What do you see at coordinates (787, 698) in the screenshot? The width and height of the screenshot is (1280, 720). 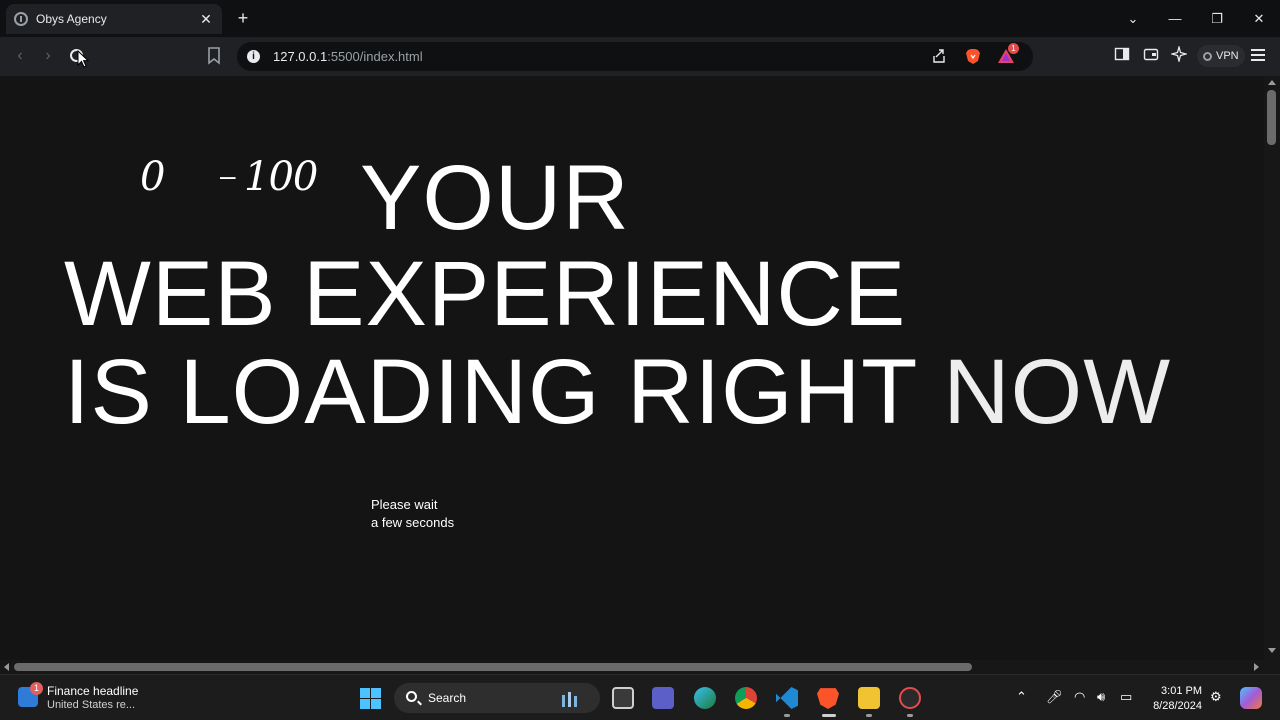 I see `vscode-icon` at bounding box center [787, 698].